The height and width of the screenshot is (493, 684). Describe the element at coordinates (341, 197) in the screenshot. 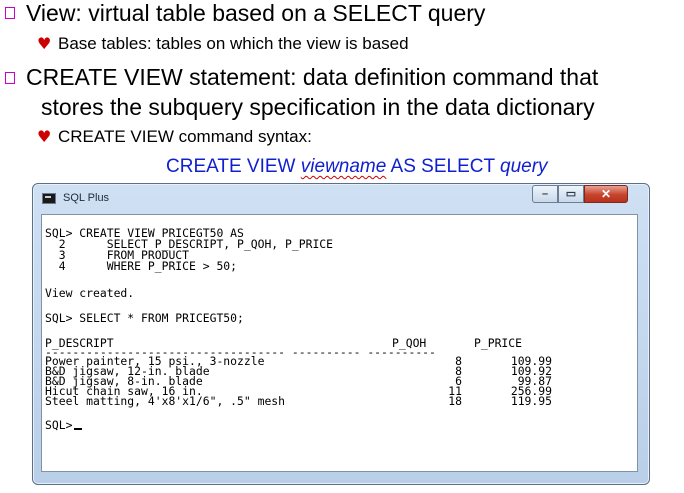

I see `window-titlebar: SQL Plus – ▭ ✕` at that location.